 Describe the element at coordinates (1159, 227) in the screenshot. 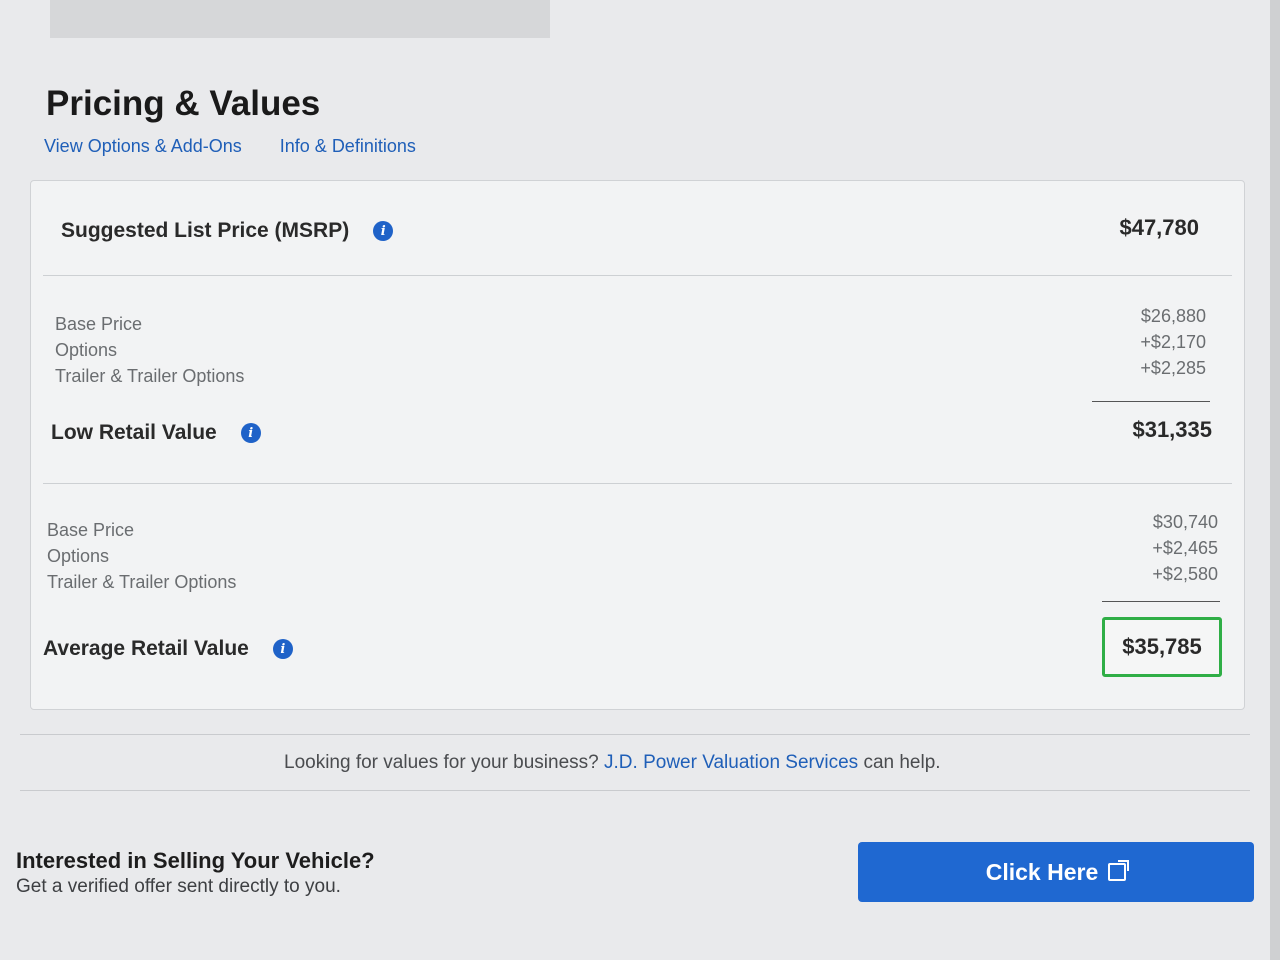

I see `msrp-value: $47,780` at that location.